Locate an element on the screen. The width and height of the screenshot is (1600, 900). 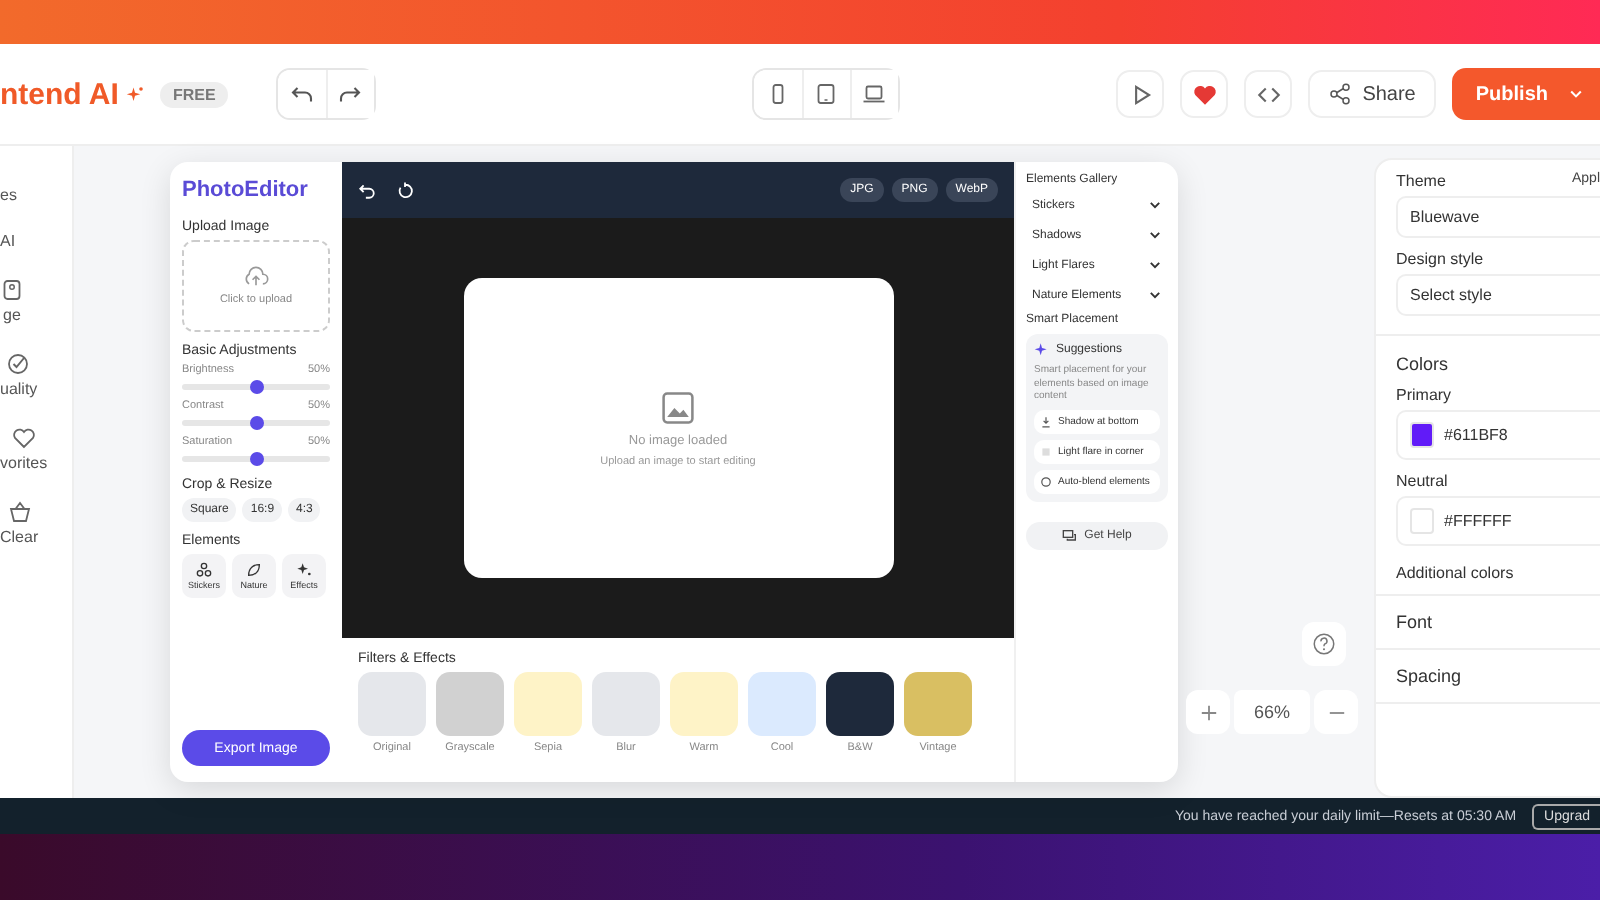
chat-icon is located at coordinates (1070, 535).